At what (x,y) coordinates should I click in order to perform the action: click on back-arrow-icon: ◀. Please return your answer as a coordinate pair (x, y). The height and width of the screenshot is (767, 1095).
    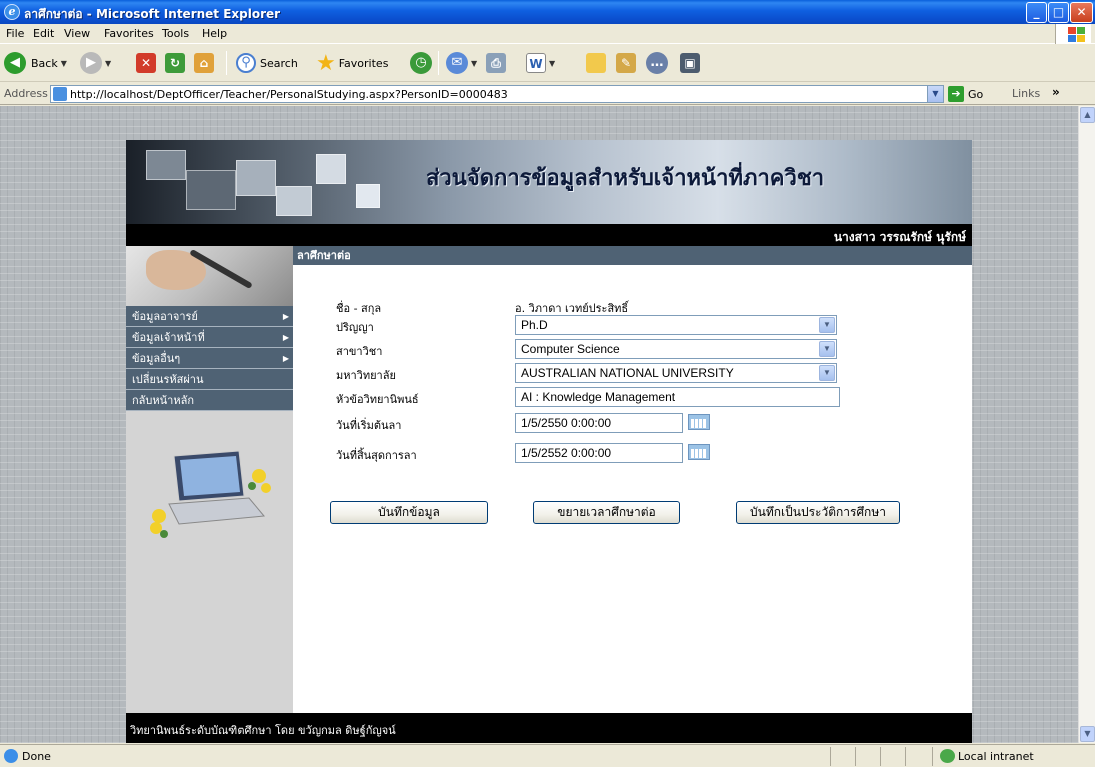
    Looking at the image, I should click on (15, 63).